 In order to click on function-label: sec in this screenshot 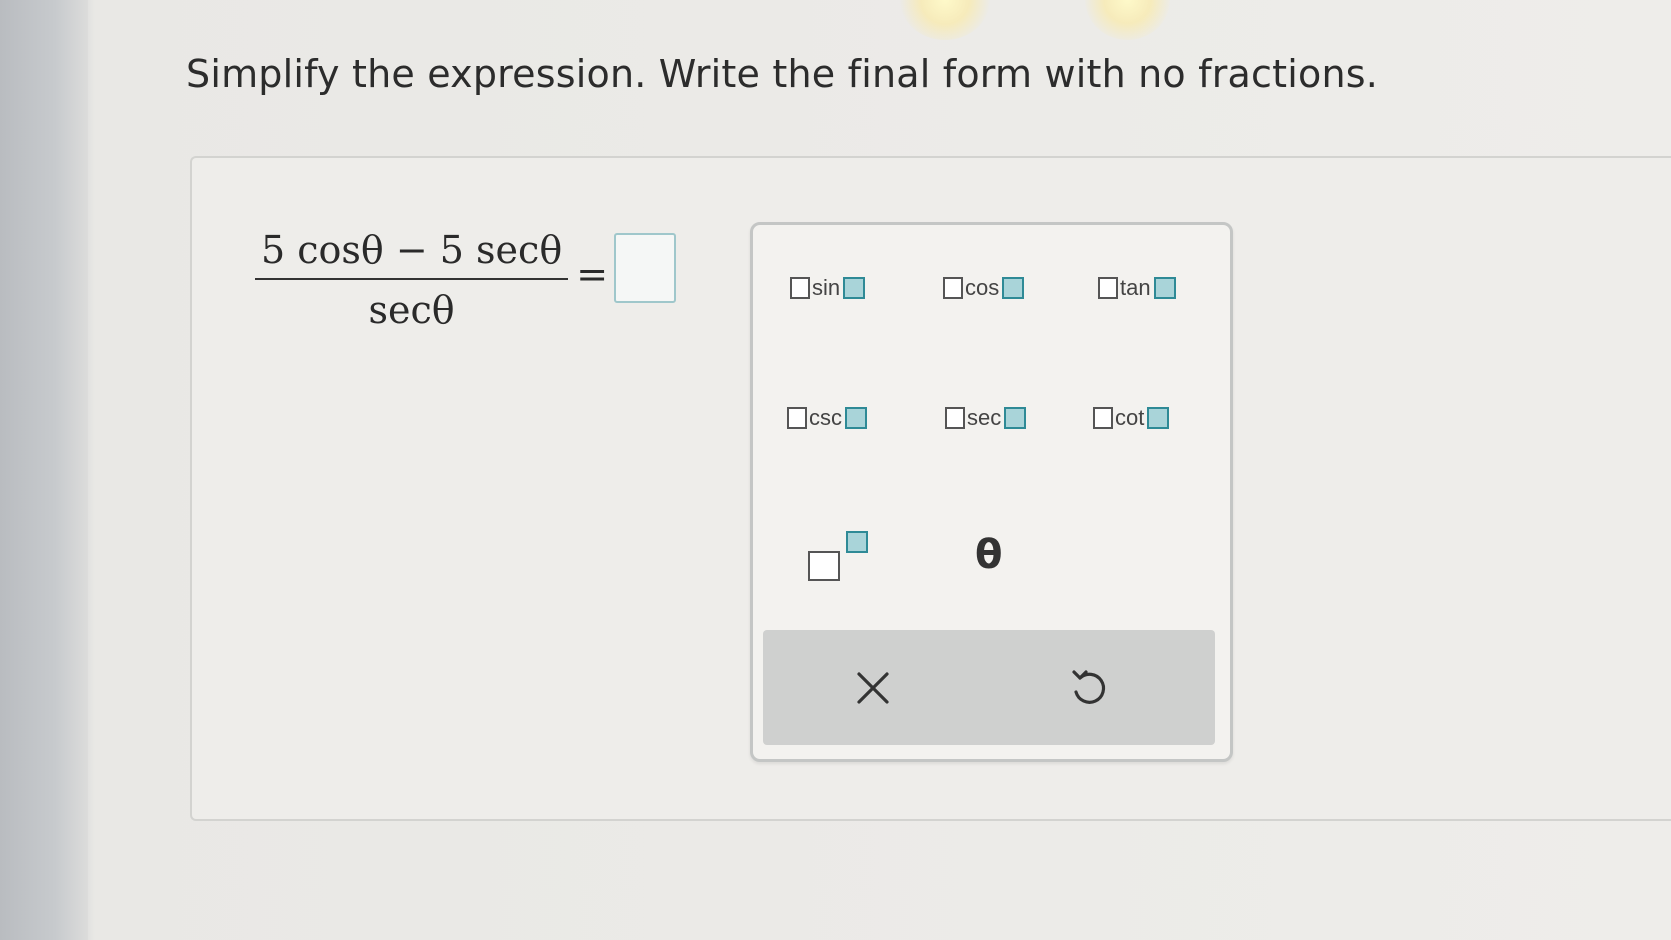, I will do `click(984, 417)`.